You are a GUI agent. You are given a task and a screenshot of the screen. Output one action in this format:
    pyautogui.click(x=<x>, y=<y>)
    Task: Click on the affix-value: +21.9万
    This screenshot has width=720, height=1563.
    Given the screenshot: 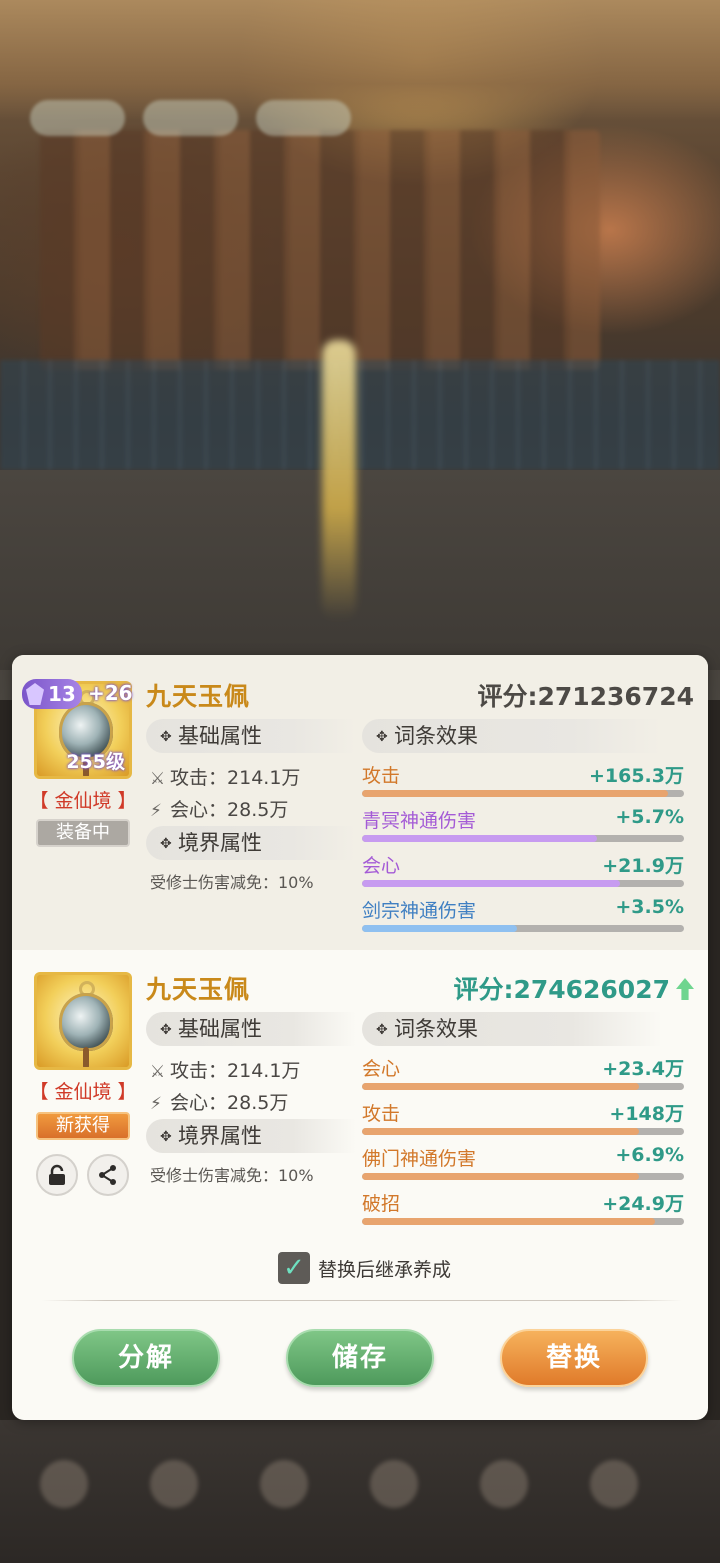 What is the action you would take?
    pyautogui.click(x=643, y=866)
    